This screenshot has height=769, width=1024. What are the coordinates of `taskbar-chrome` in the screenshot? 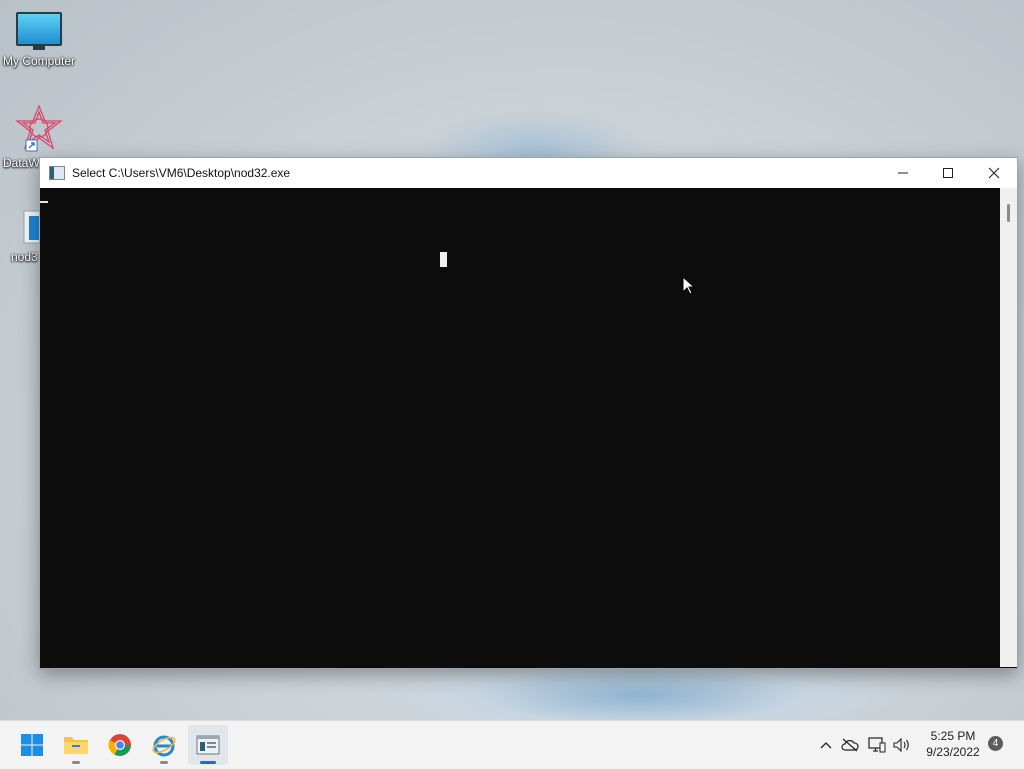 It's located at (120, 745).